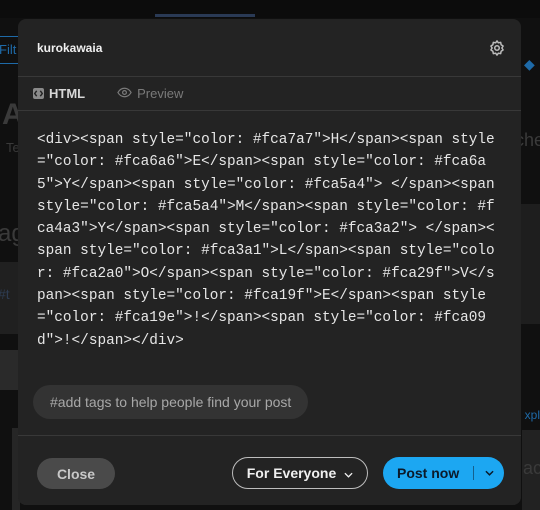 This screenshot has width=540, height=510. What do you see at coordinates (428, 473) in the screenshot?
I see `post-now-label: Post now` at bounding box center [428, 473].